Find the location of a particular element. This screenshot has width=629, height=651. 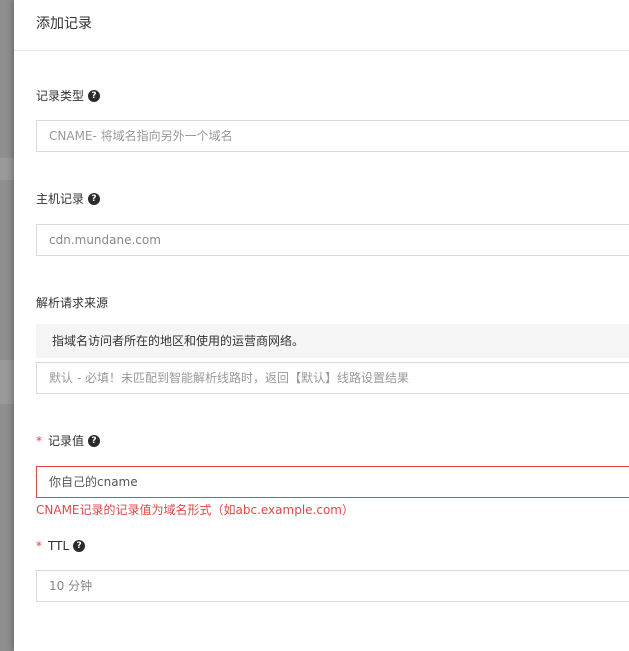

host-label: 主机记录 ? is located at coordinates (68, 199).